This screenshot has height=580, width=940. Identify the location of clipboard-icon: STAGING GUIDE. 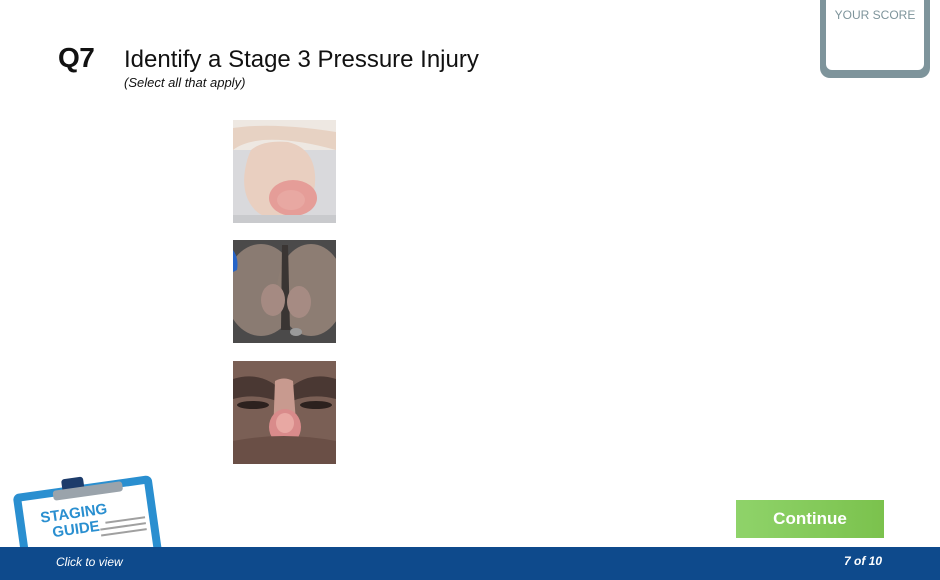
(88, 527).